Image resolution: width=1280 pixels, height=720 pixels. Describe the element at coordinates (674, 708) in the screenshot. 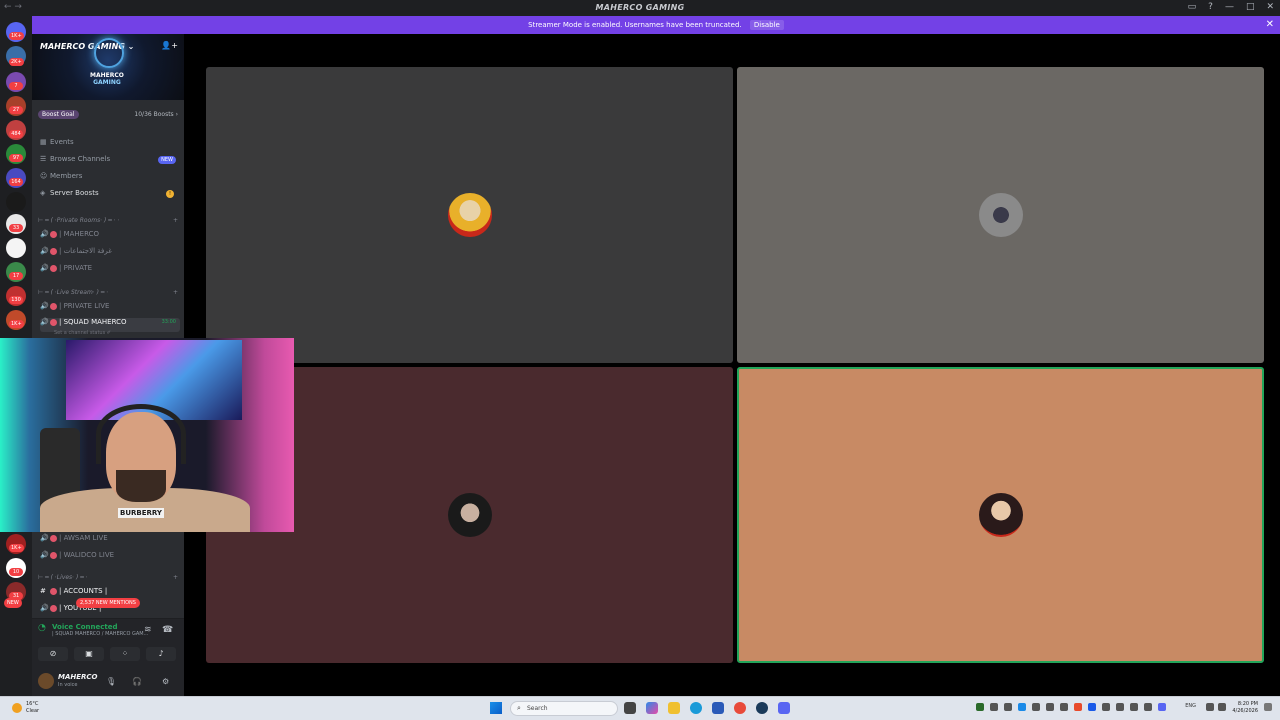

I see `file-explorer-icon` at that location.